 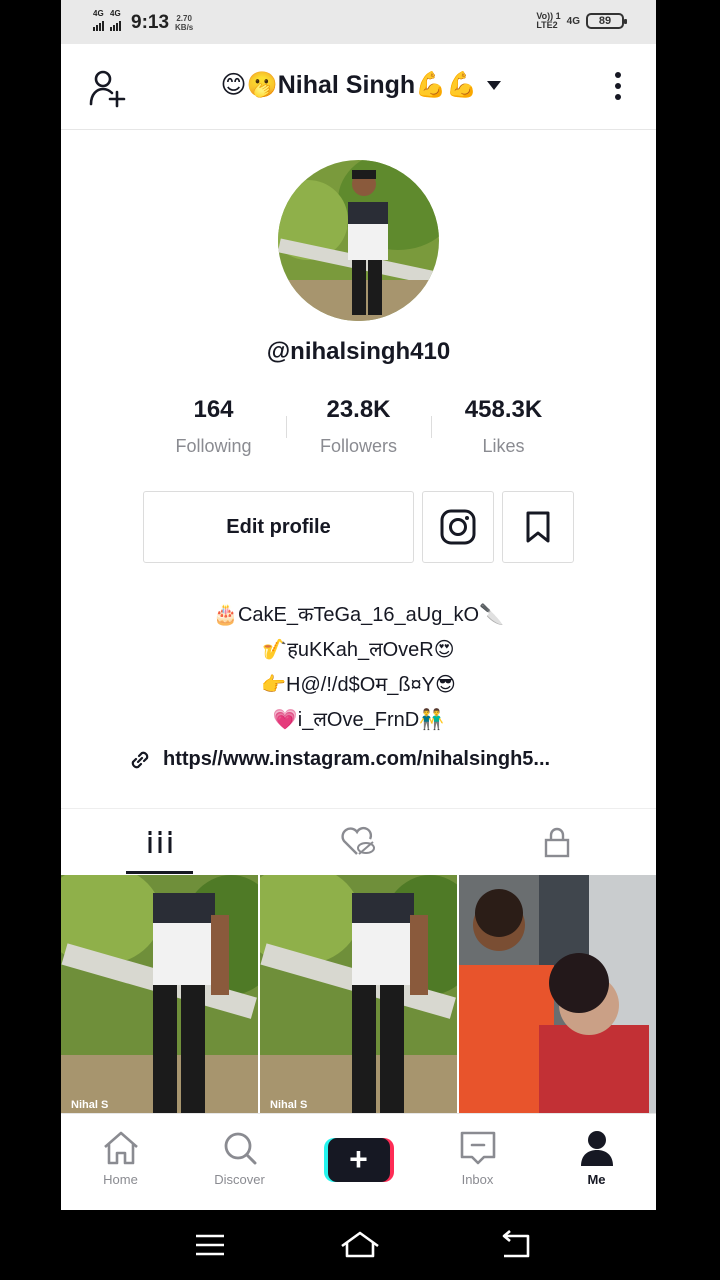 I want to click on bookmark-icon, so click(x=538, y=527).